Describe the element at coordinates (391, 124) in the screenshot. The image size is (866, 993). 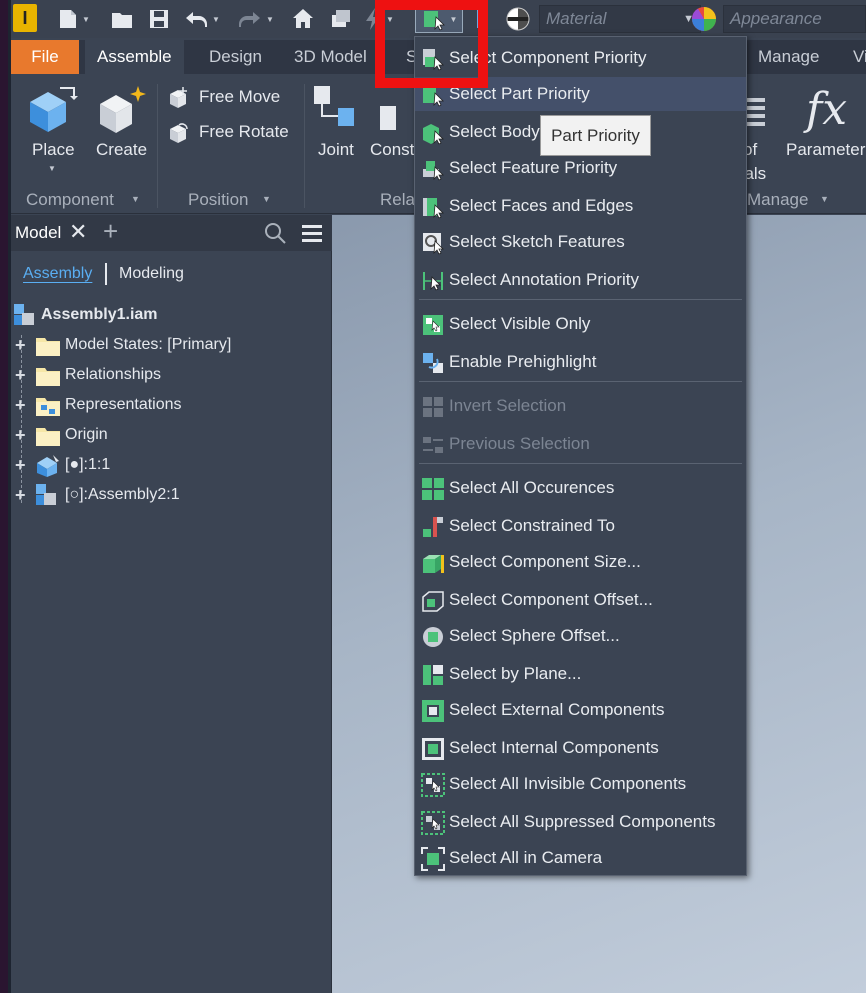
I see `constrain-button: Const` at that location.